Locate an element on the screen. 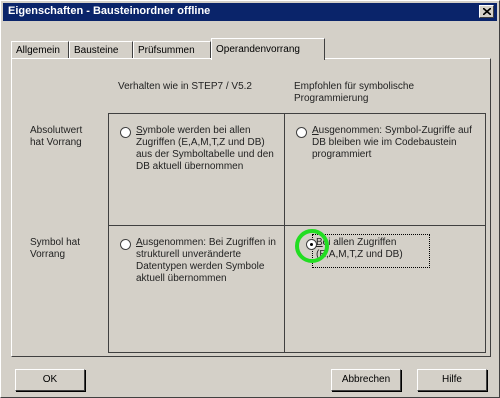  option-text-r2-right: Bei allen Zugriffen (E,A,M,T,Z und DB) is located at coordinates (371, 249).